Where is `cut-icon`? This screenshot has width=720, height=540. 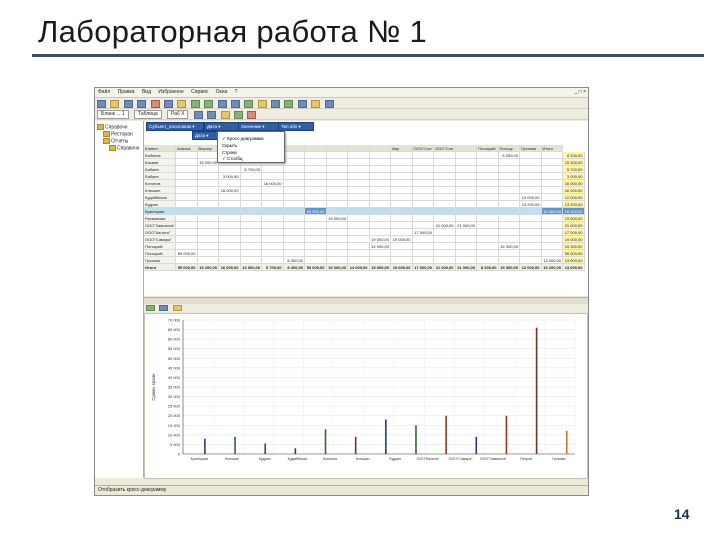 cut-icon is located at coordinates (155, 104).